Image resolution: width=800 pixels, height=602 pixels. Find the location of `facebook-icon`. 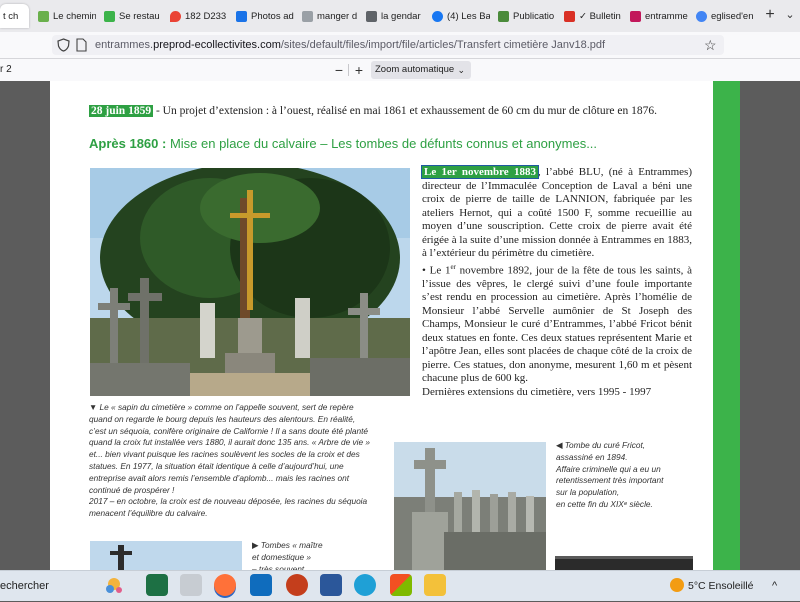

facebook-icon is located at coordinates (437, 16).